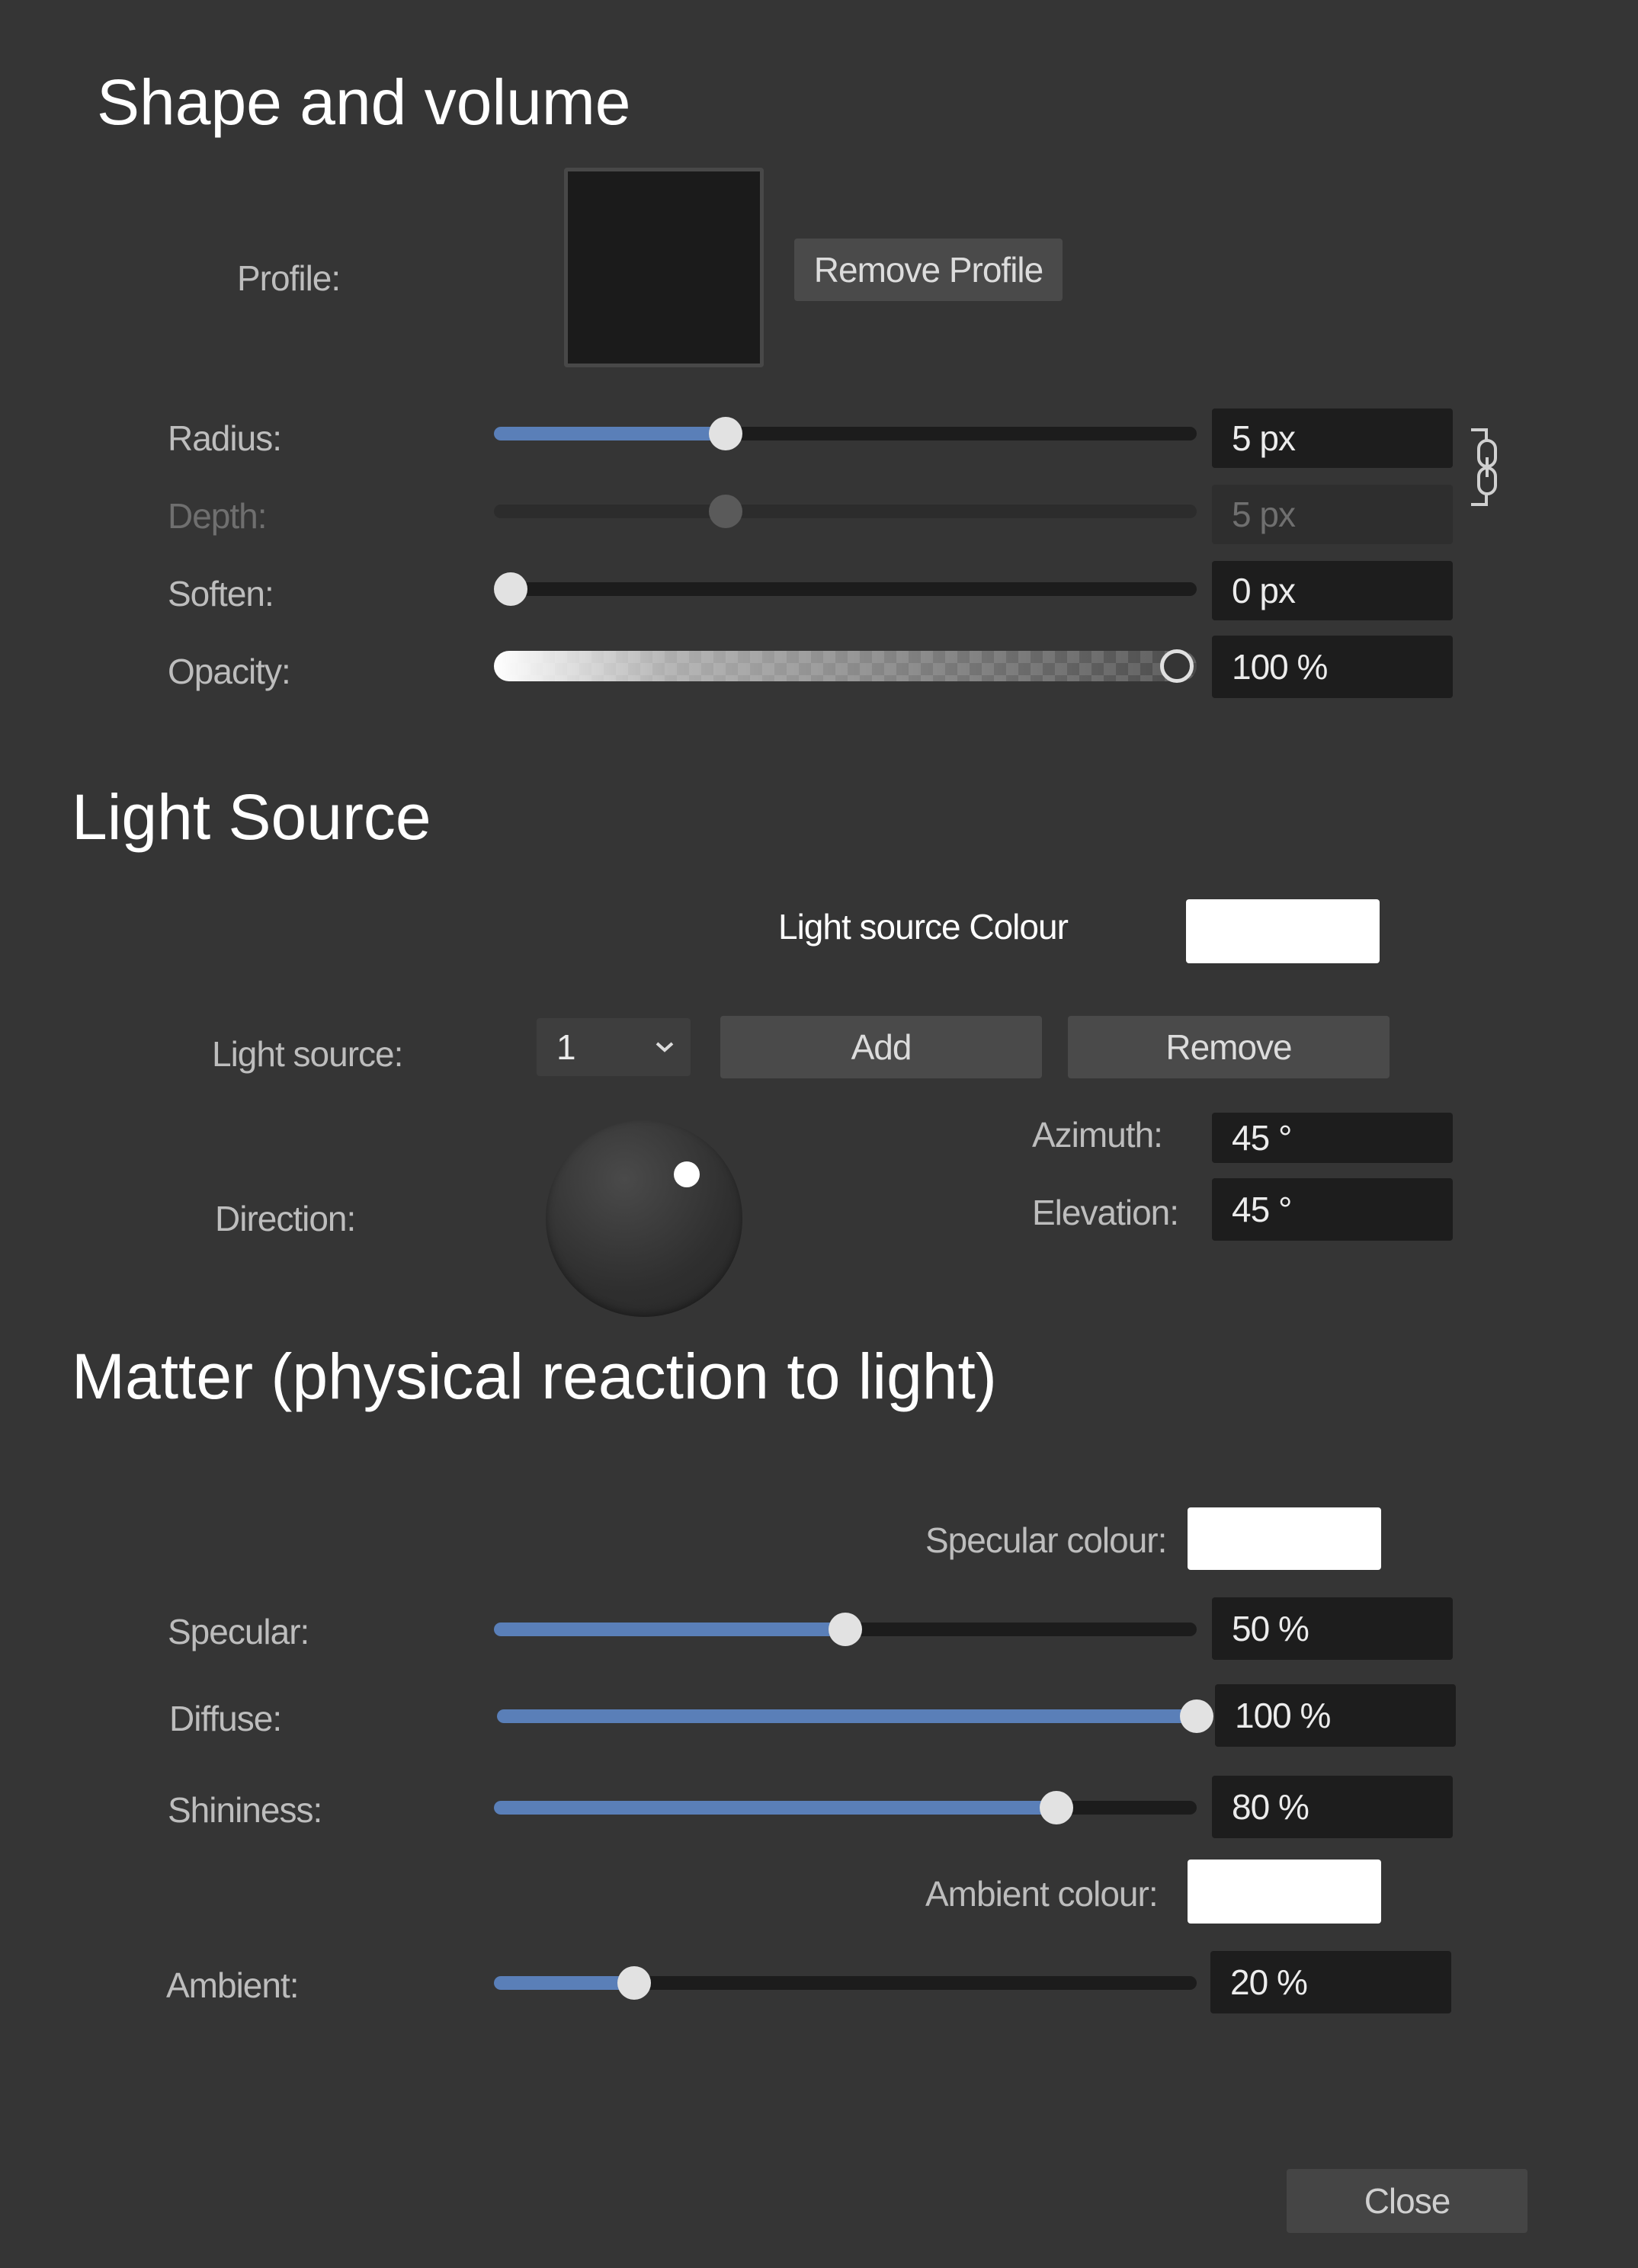 The width and height of the screenshot is (1638, 2268). What do you see at coordinates (564, 1983) in the screenshot?
I see `ambient-slider-fill` at bounding box center [564, 1983].